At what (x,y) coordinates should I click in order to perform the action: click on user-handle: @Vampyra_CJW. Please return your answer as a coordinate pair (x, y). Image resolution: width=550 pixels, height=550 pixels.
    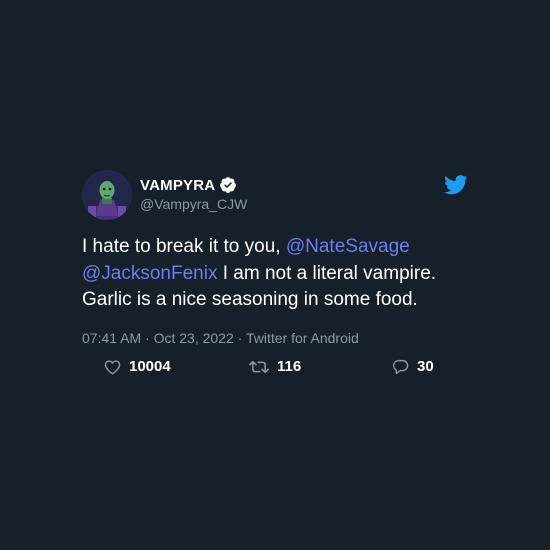
    Looking at the image, I should click on (193, 204).